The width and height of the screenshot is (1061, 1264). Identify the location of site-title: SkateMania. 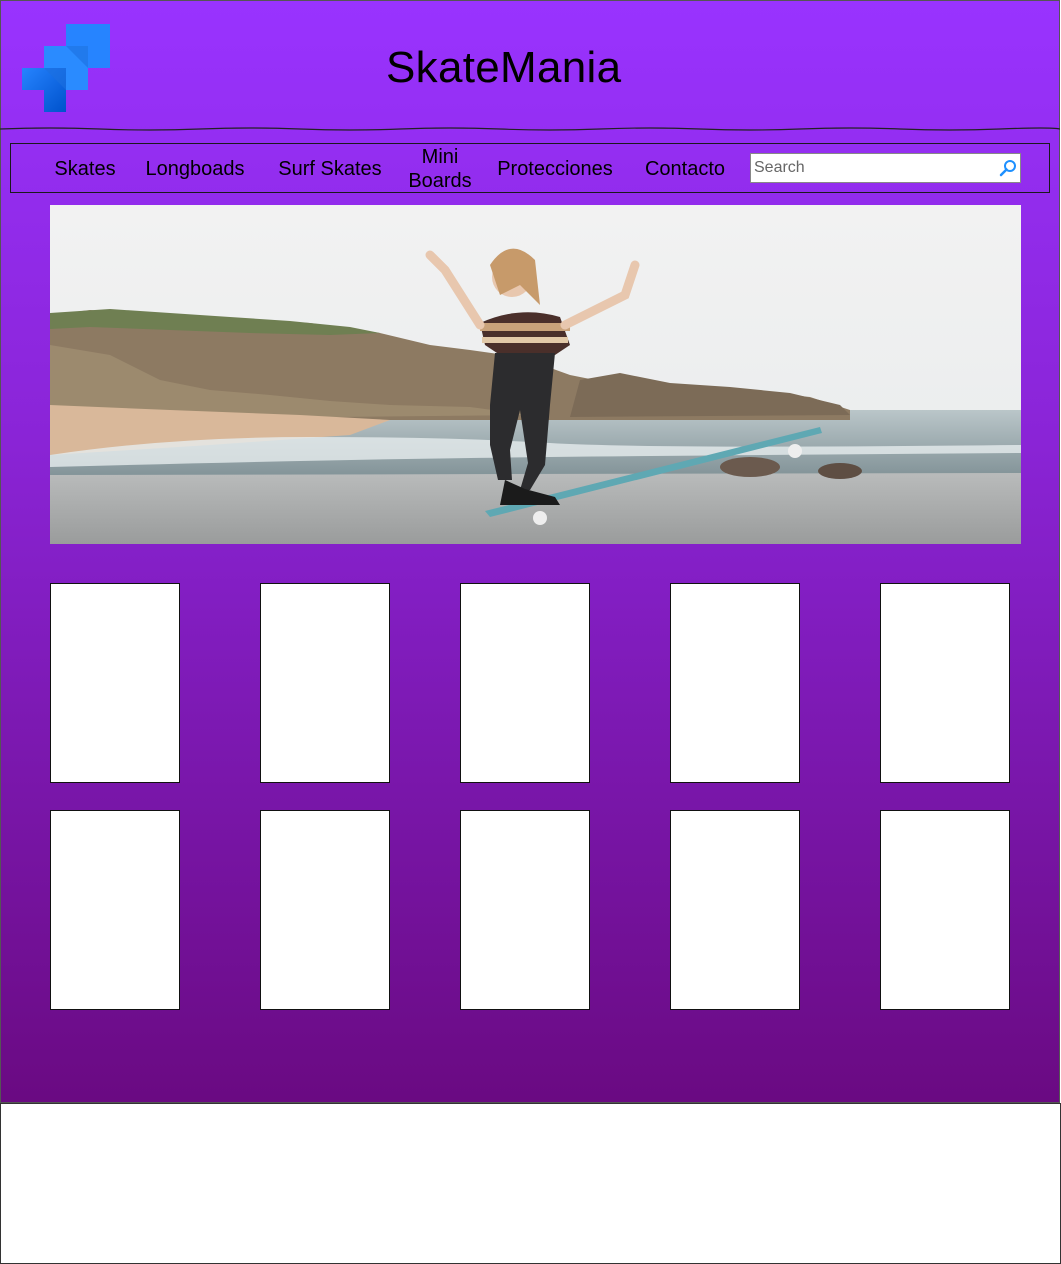
(504, 67).